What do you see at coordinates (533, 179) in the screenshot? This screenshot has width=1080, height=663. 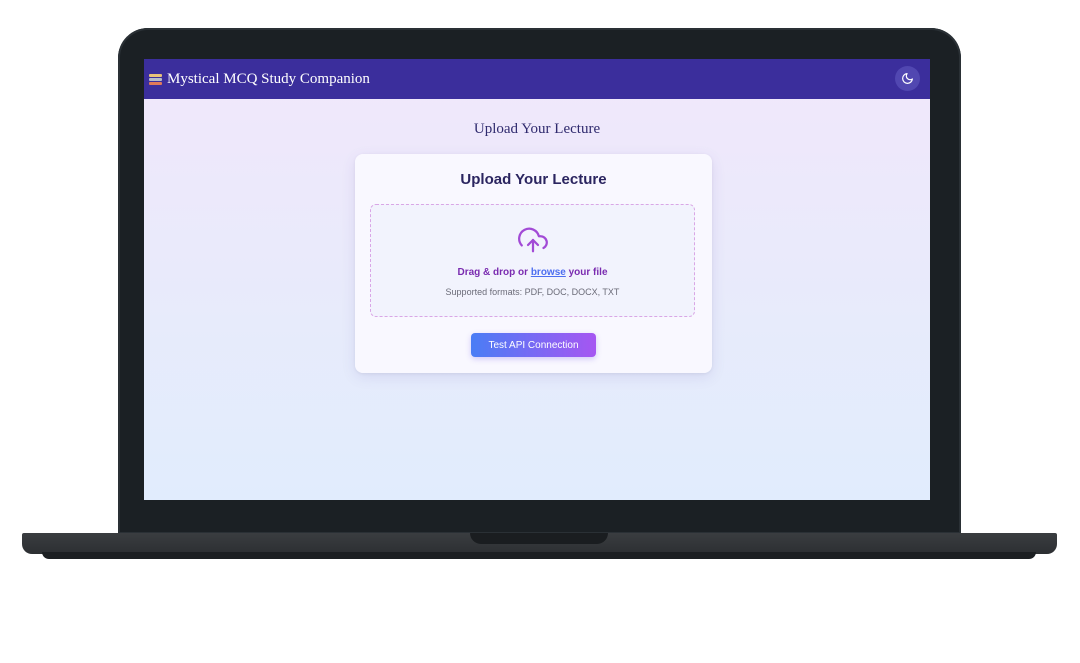 I see `upload-card-title: Upload Your Lecture` at bounding box center [533, 179].